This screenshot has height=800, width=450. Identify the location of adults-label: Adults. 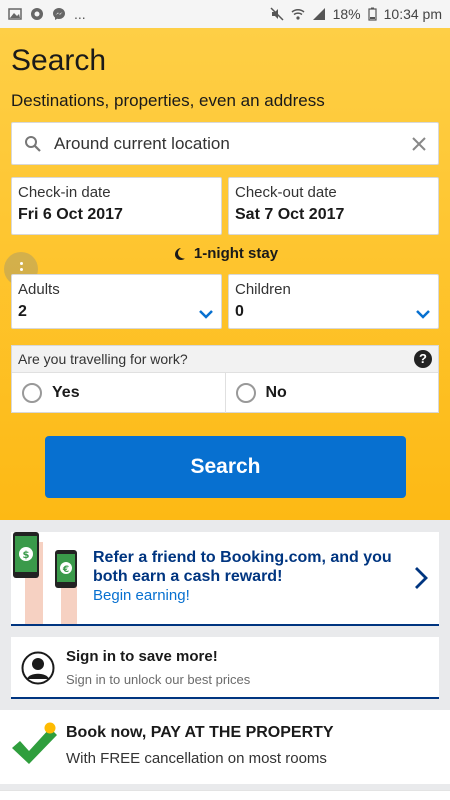
(39, 289).